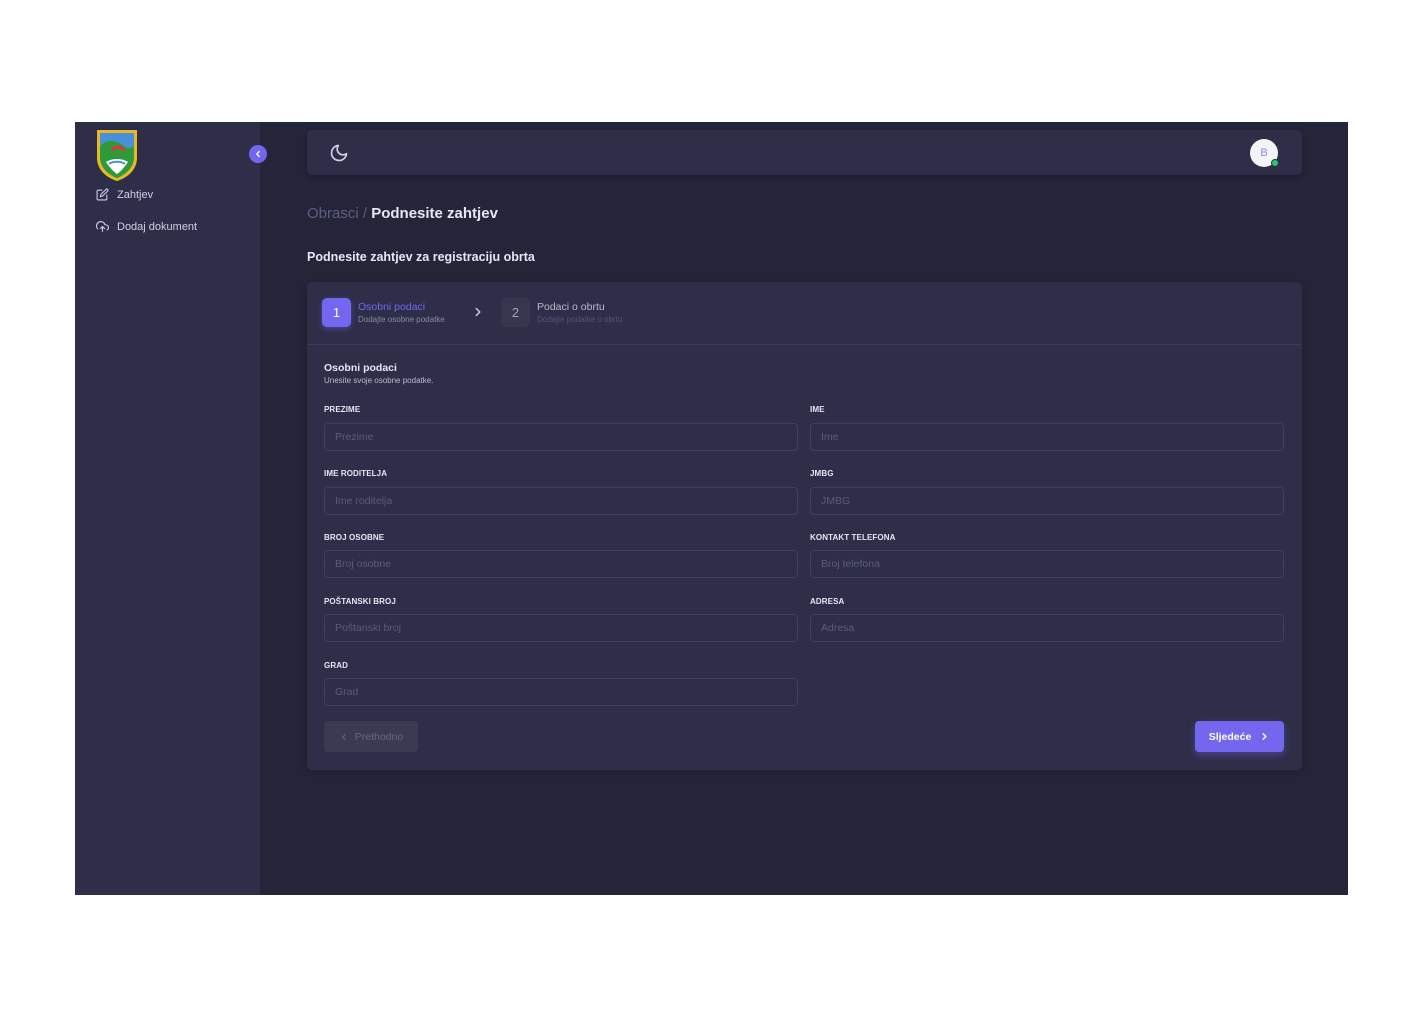 The image size is (1425, 1018). Describe the element at coordinates (561, 692) in the screenshot. I see `grad-input` at that location.